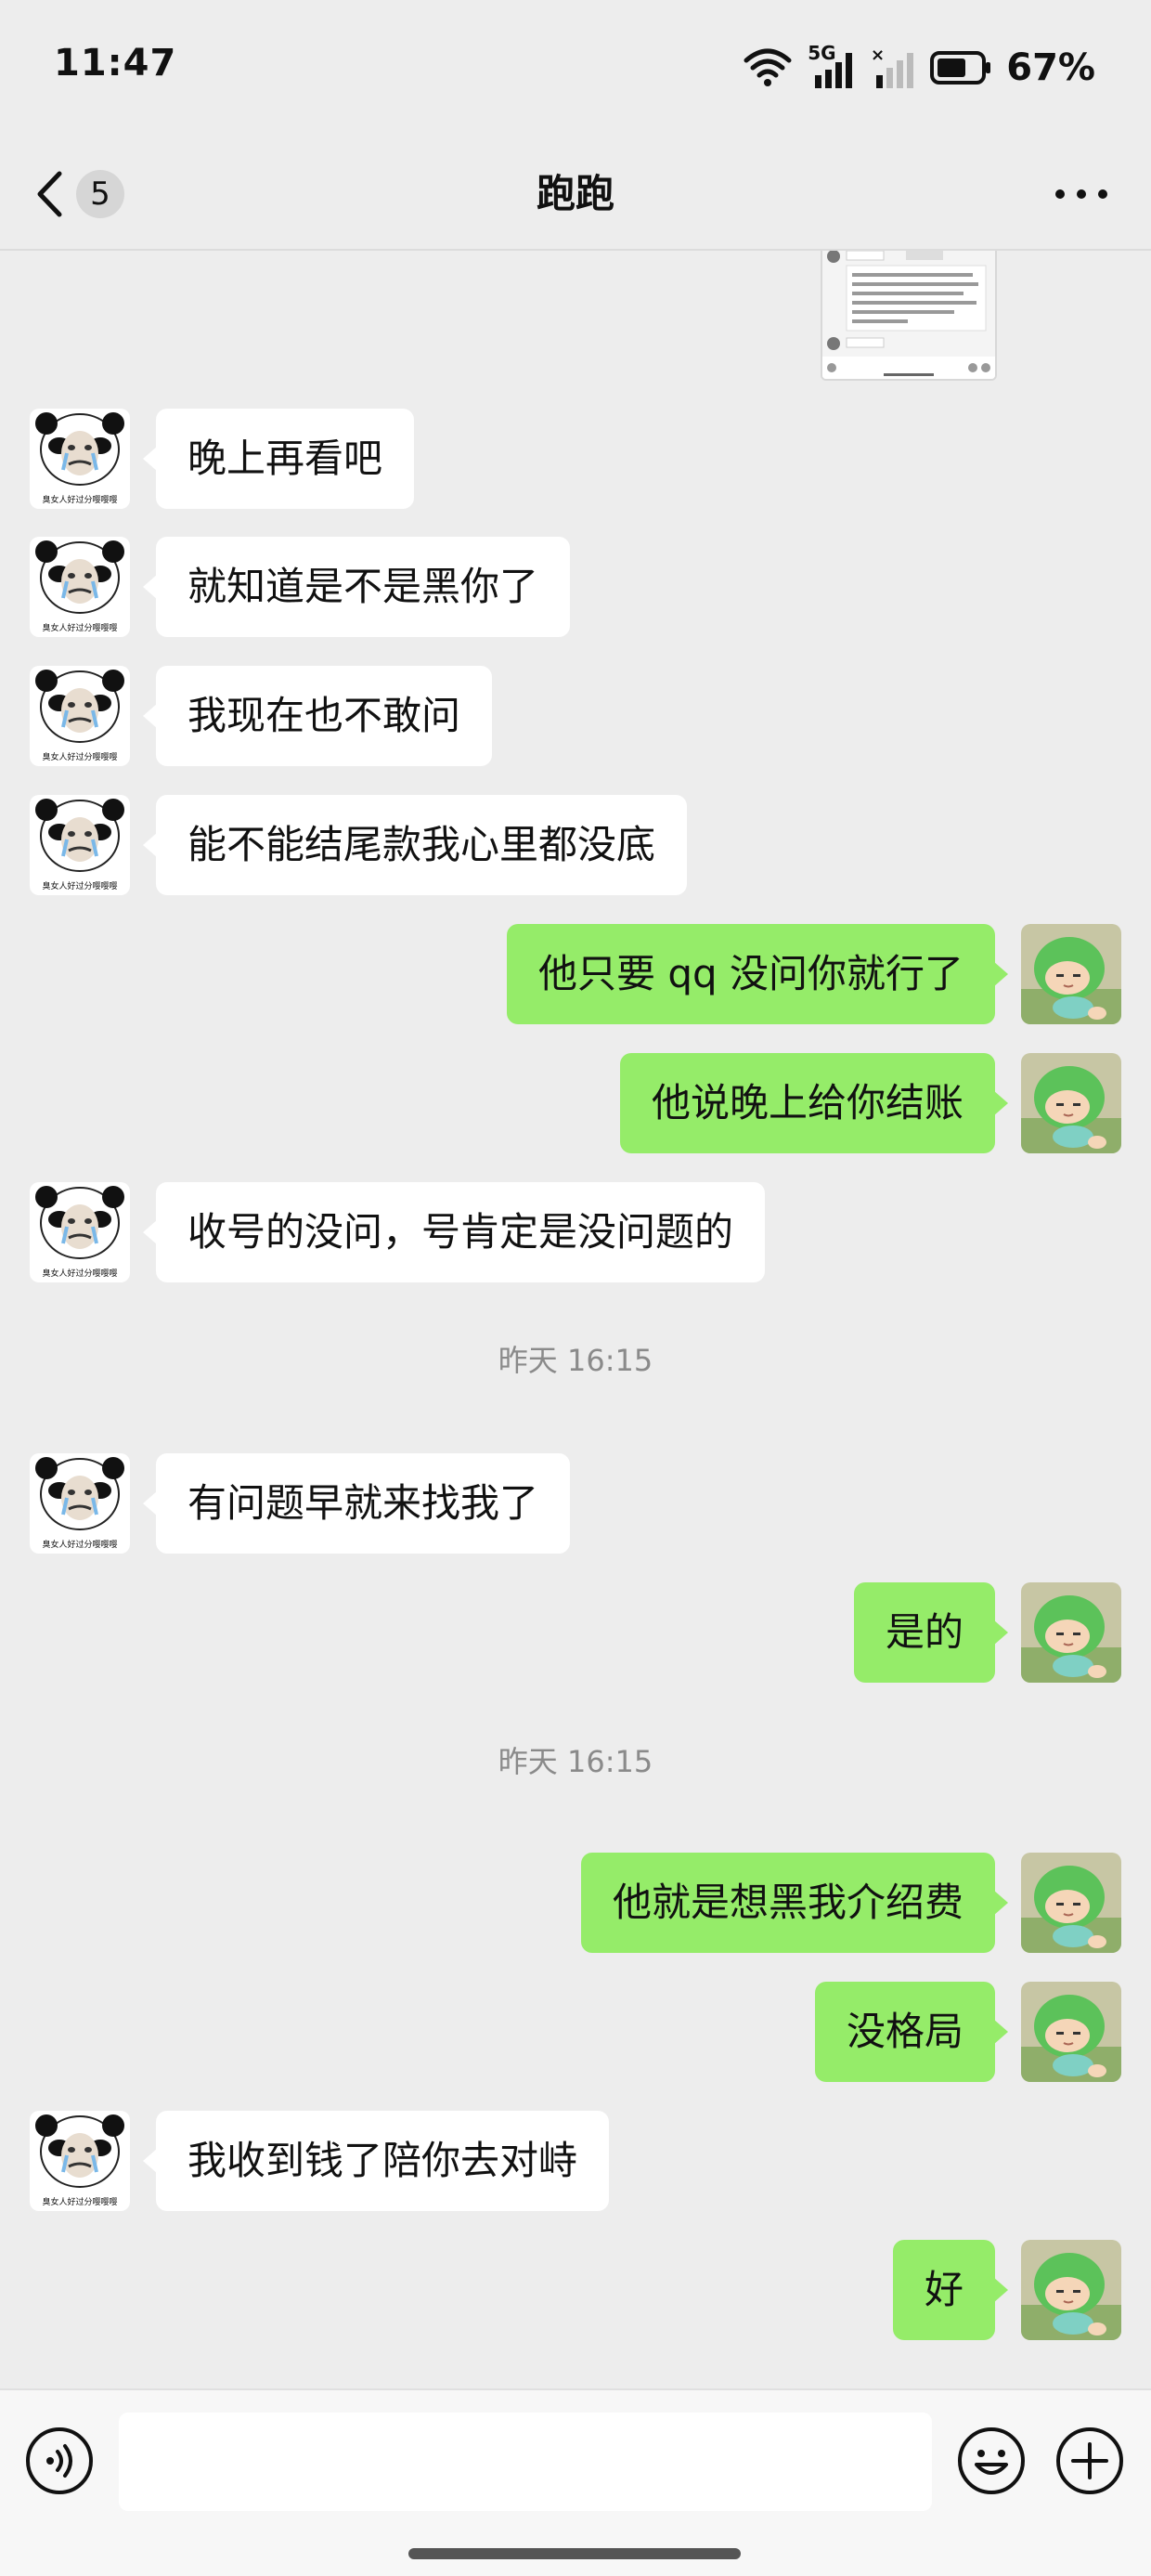 The image size is (1151, 2576). I want to click on chat-title: 跑跑, so click(575, 194).